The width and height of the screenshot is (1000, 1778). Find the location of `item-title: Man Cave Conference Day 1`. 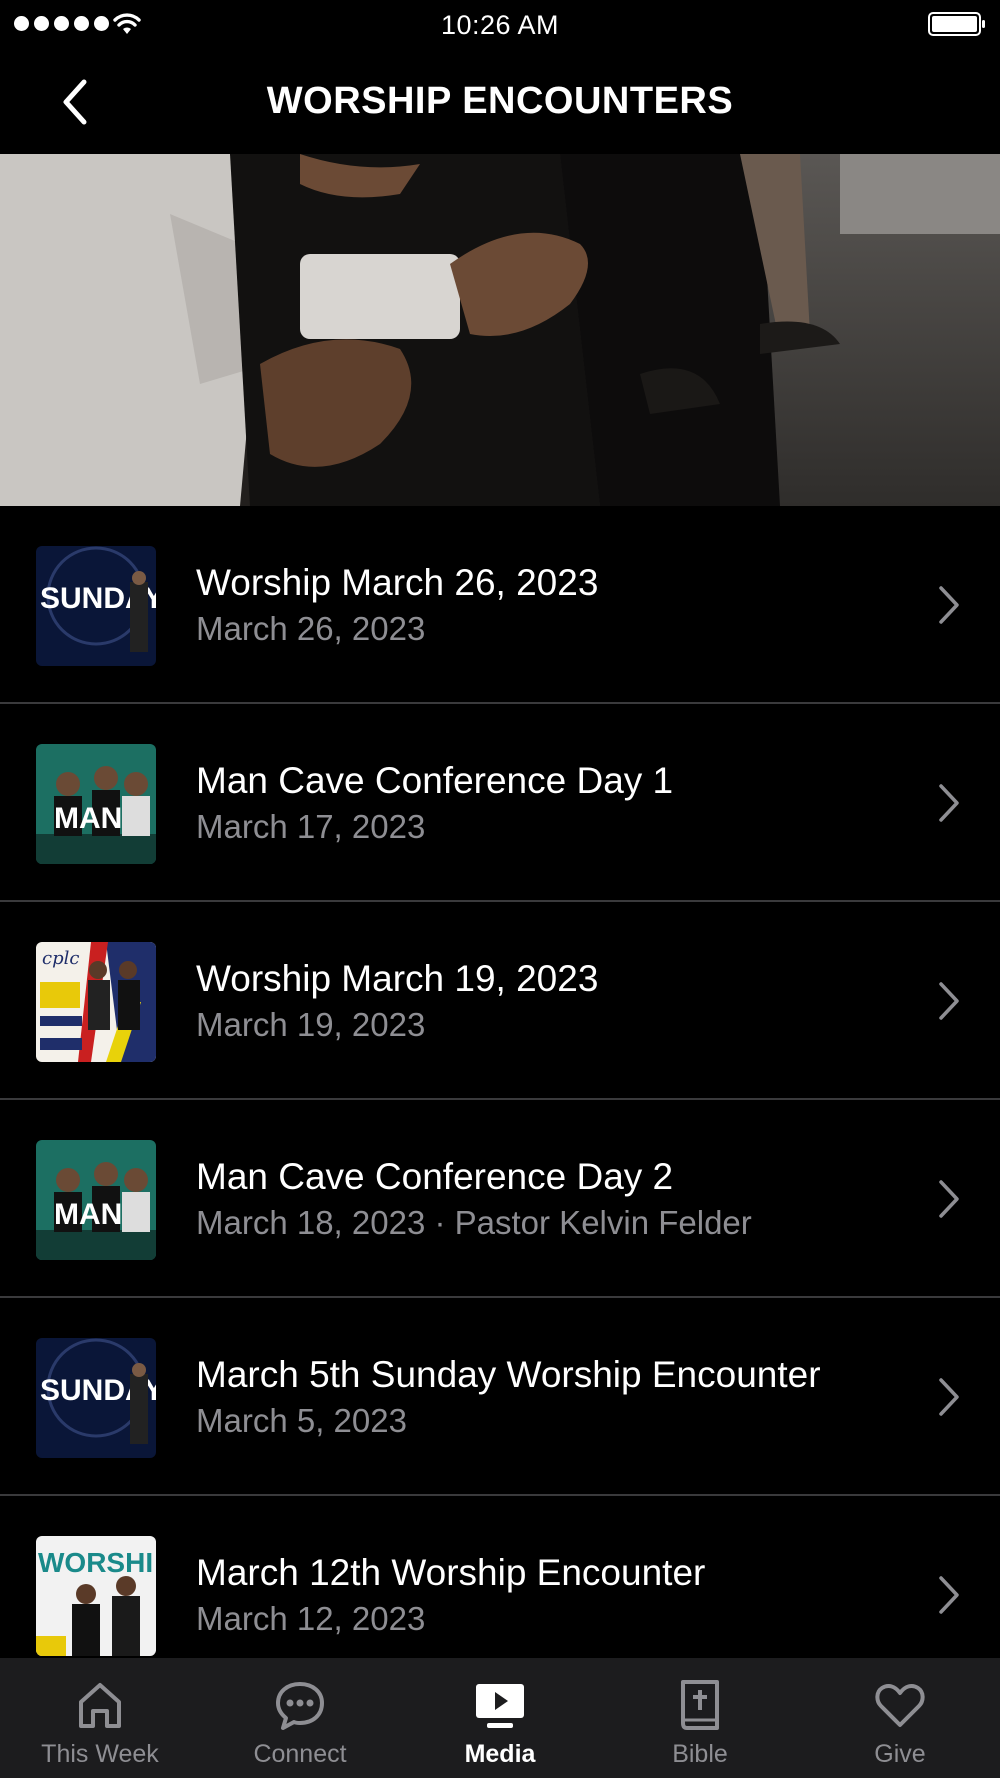

item-title: Man Cave Conference Day 1 is located at coordinates (435, 780).